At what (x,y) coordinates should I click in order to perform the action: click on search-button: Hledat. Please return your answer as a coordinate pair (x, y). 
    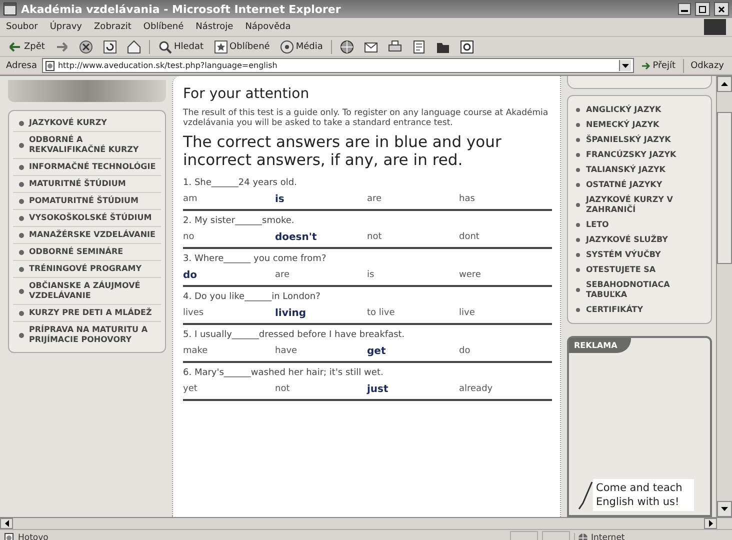
    Looking at the image, I should click on (181, 47).